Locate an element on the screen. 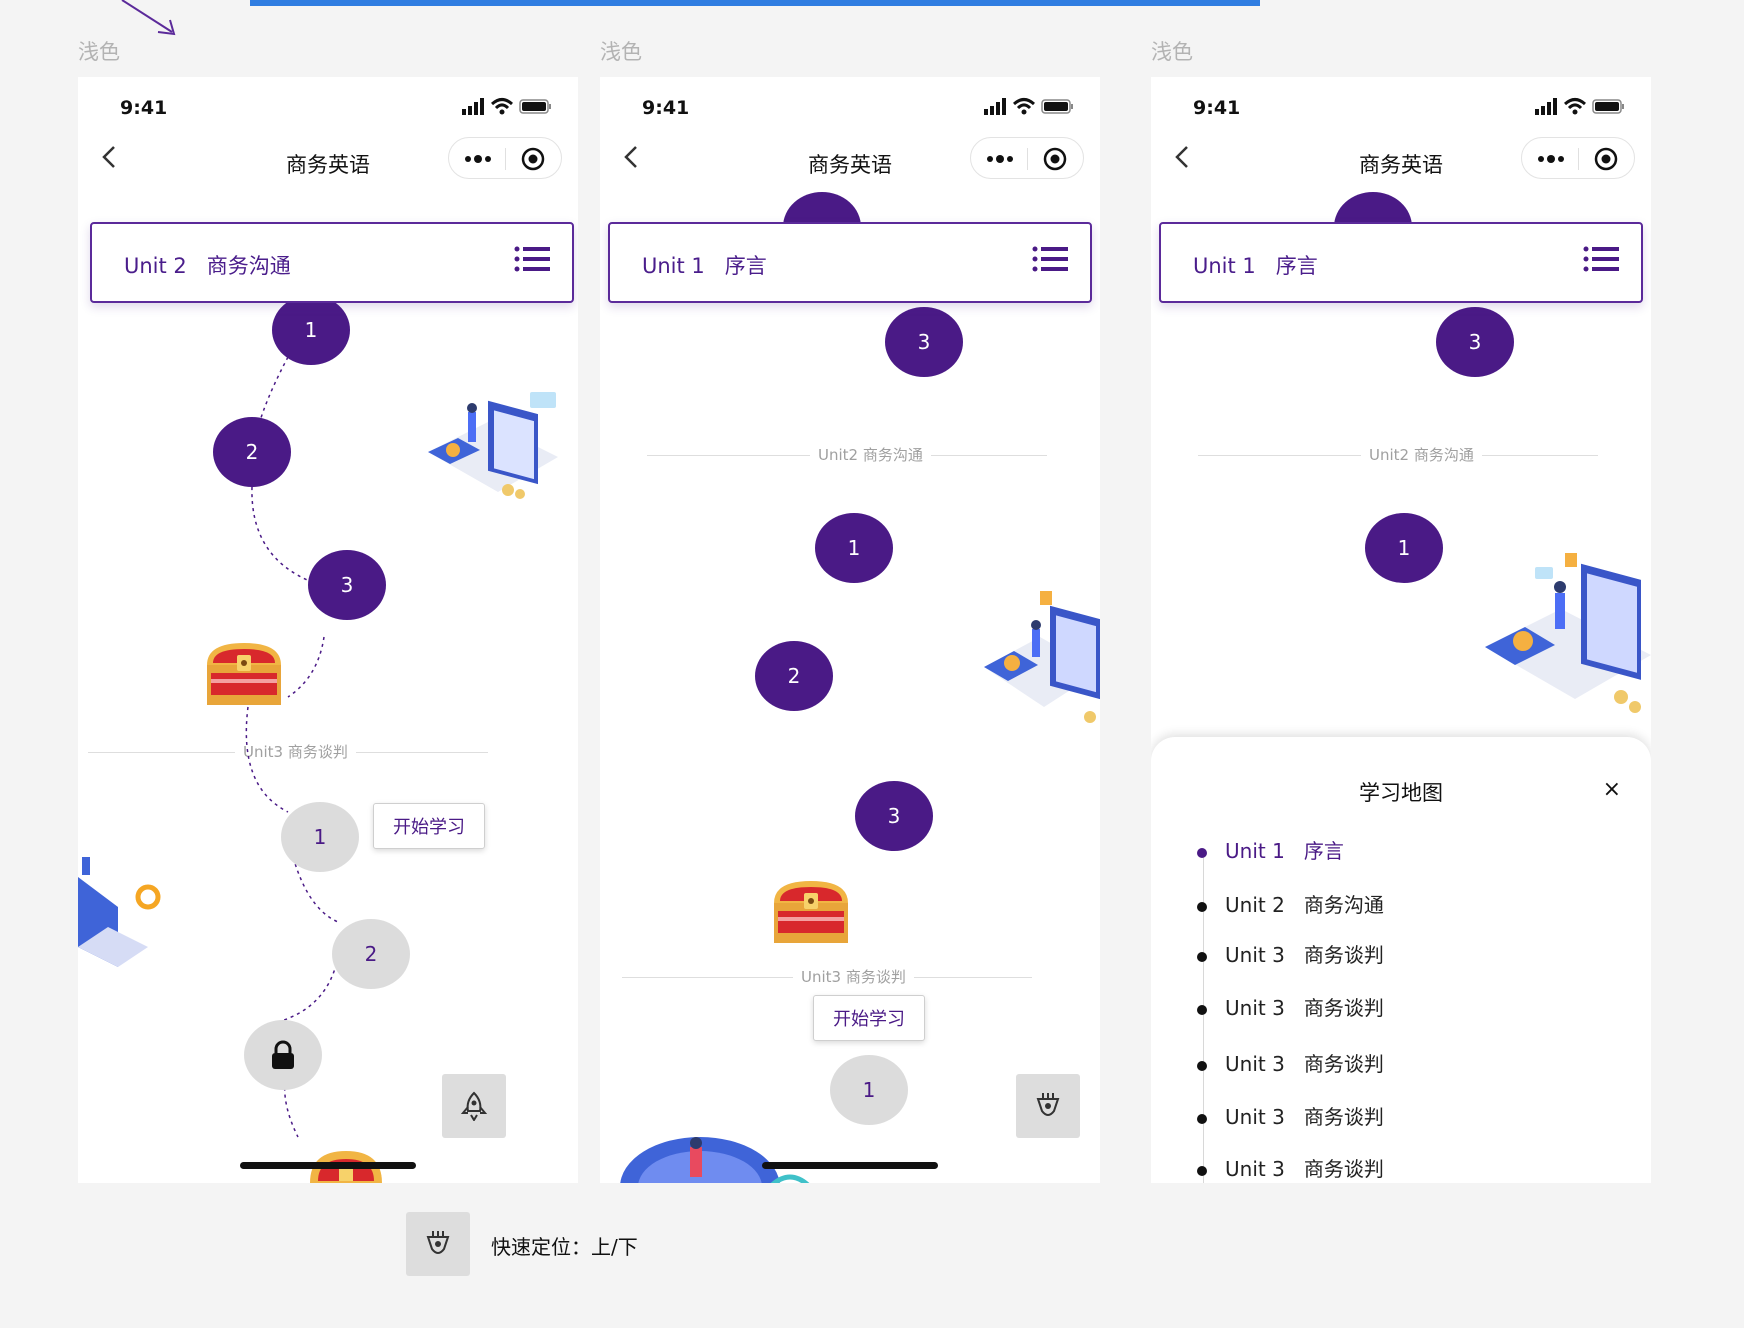  unit-divider-label: Unit3 商务谈判 is located at coordinates (853, 976).